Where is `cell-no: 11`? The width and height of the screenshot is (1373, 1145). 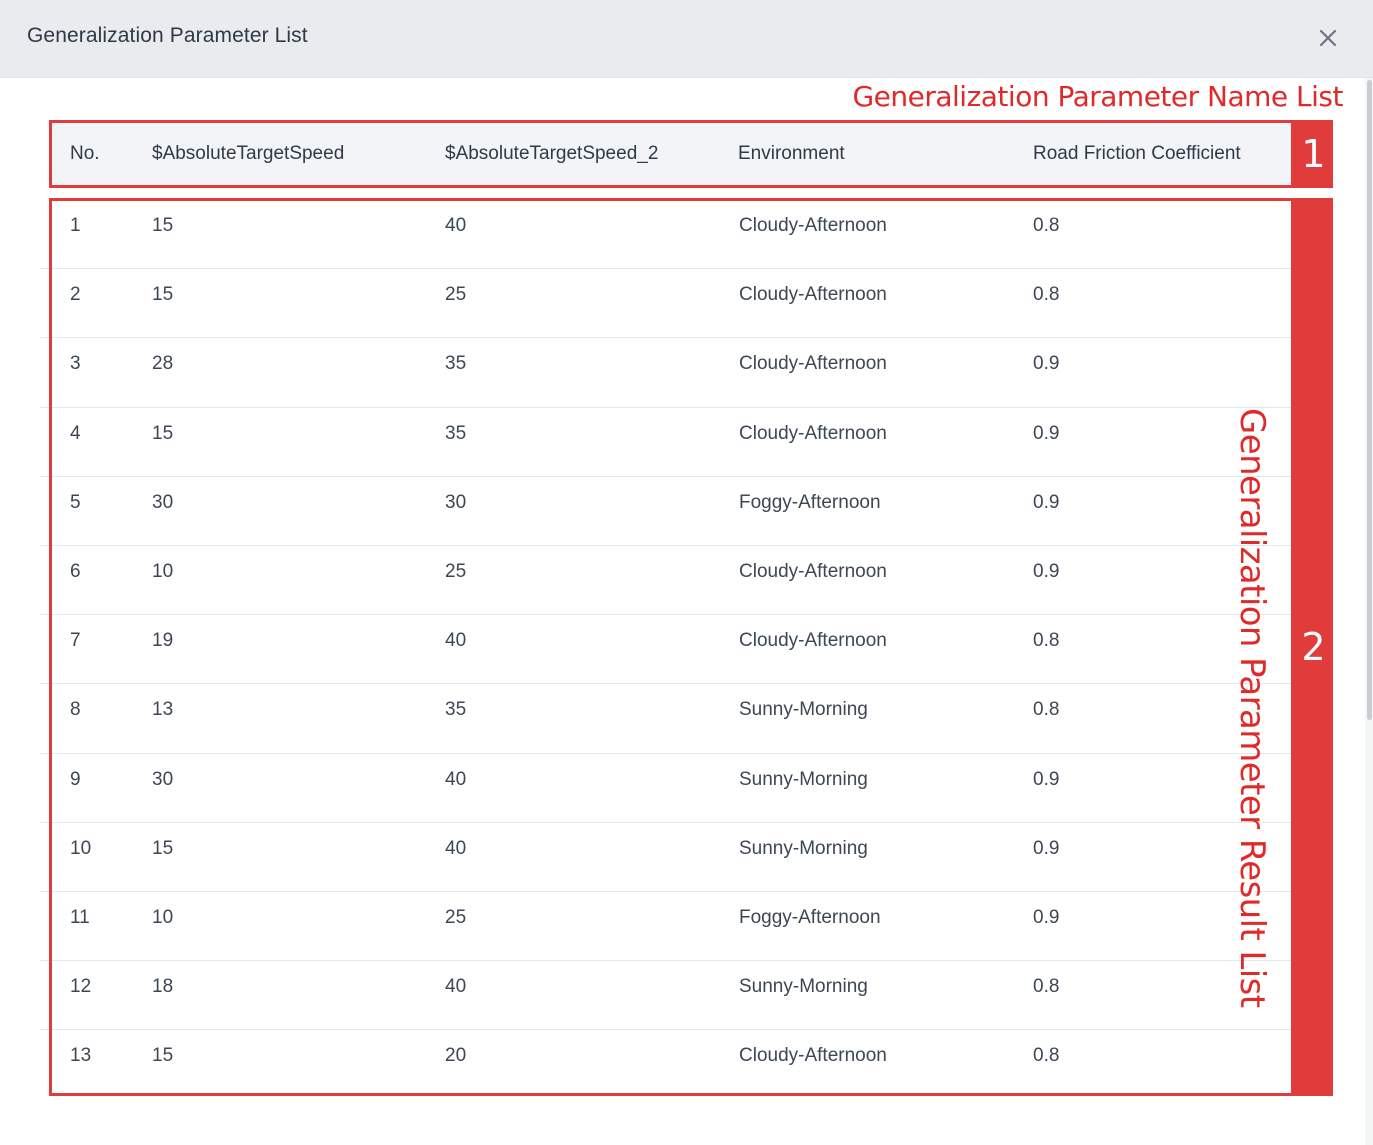
cell-no: 11 is located at coordinates (80, 917).